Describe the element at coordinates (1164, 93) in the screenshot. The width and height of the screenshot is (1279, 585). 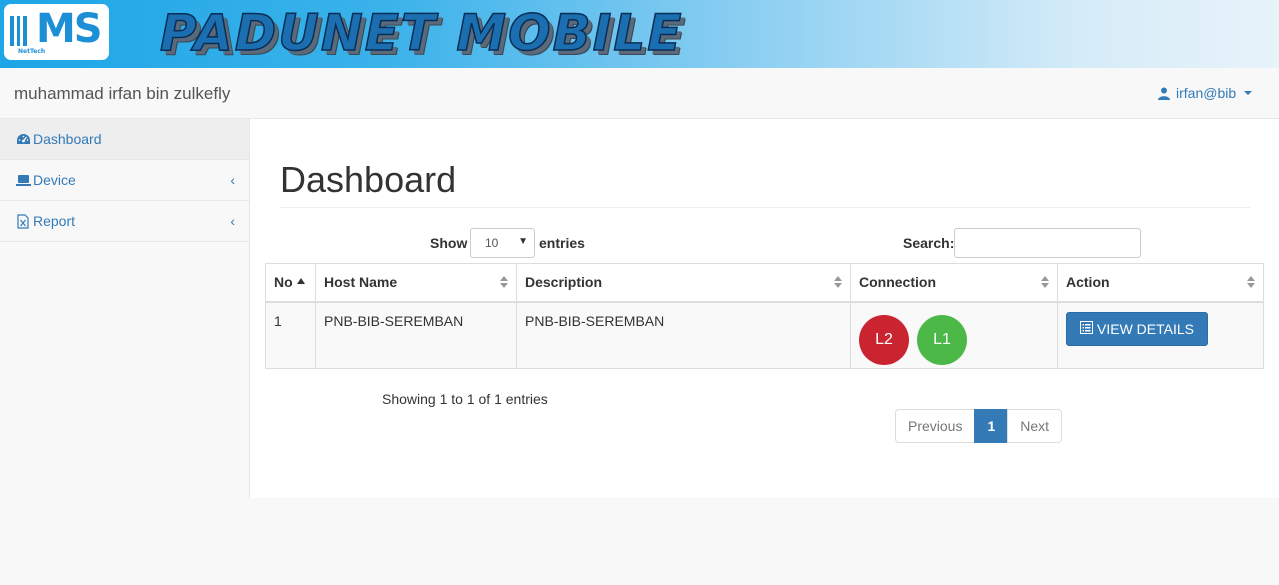
I see `user-icon` at that location.